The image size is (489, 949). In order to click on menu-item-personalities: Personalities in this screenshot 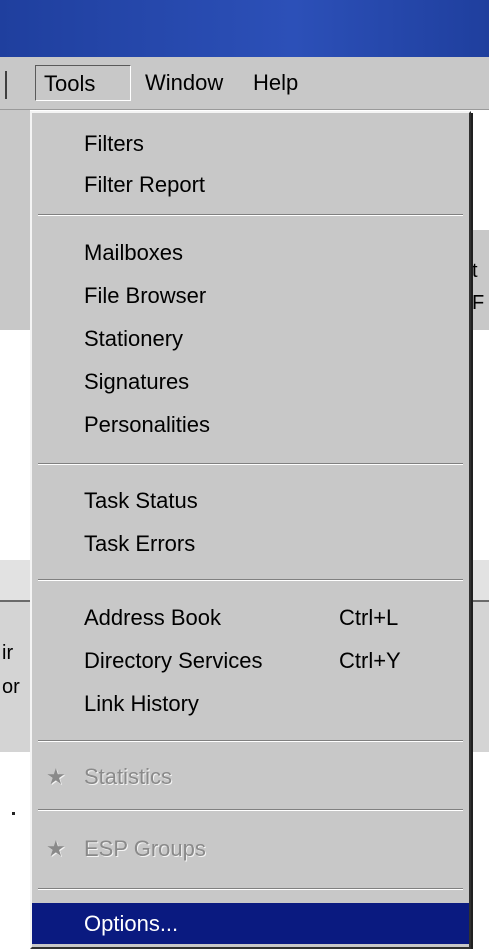, I will do `click(250, 424)`.